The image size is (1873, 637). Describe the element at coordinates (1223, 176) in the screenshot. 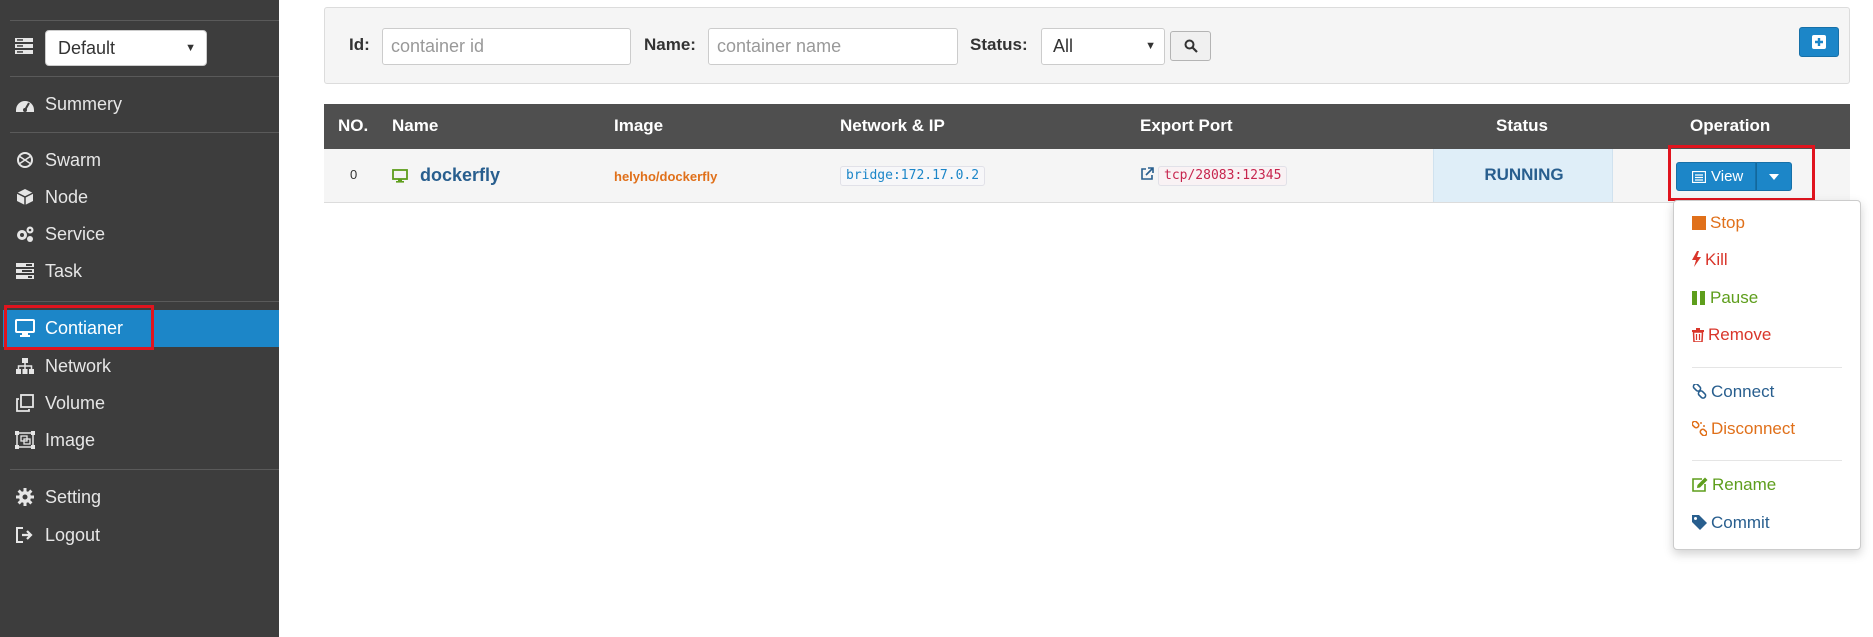

I see `export-port: tcp/28083:12345` at that location.